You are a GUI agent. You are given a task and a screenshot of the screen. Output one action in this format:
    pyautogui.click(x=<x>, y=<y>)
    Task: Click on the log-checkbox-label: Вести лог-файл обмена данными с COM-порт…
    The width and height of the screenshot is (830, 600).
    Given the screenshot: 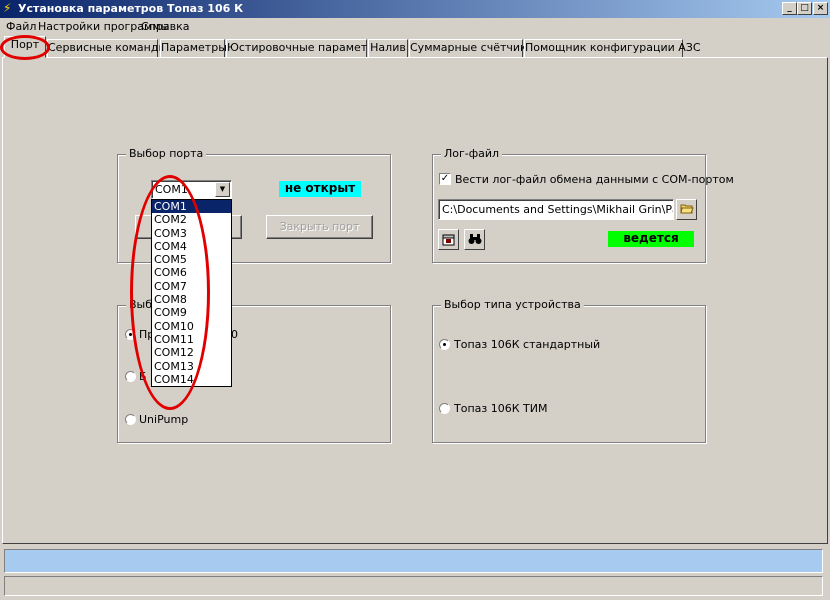 What is the action you would take?
    pyautogui.click(x=594, y=179)
    